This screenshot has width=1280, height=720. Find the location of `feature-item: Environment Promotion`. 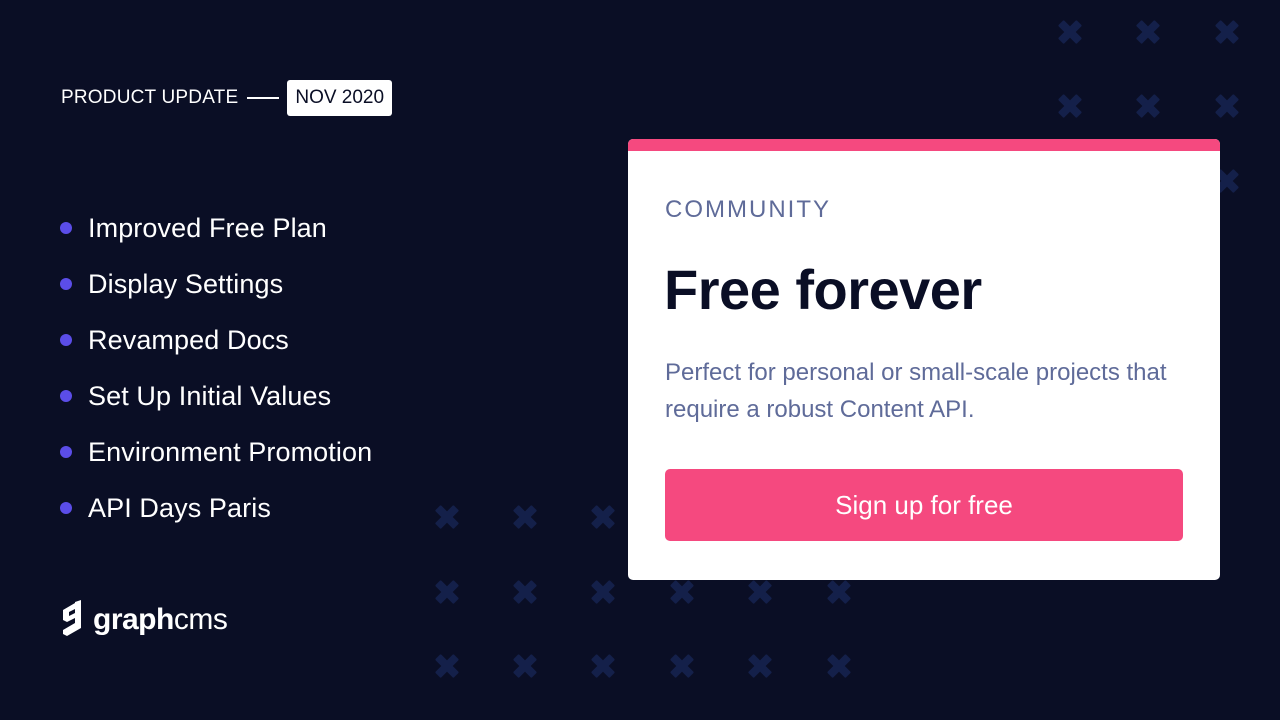

feature-item: Environment Promotion is located at coordinates (216, 452).